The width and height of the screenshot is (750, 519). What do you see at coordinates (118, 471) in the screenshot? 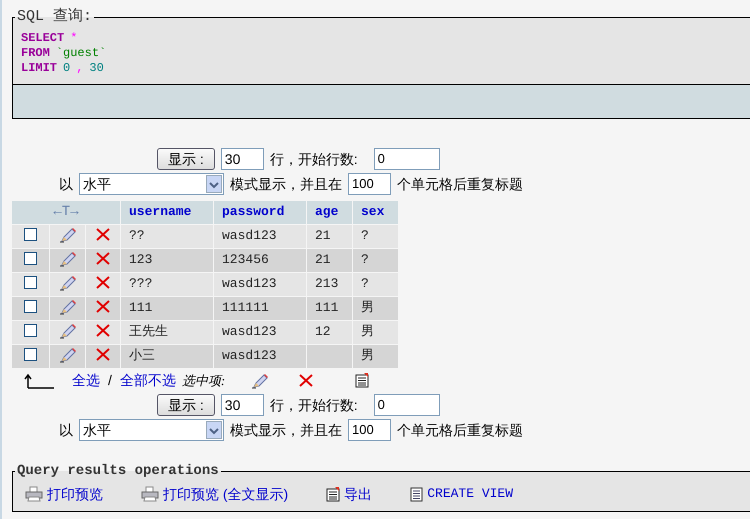
I see `panel-legend: Query results operations` at bounding box center [118, 471].